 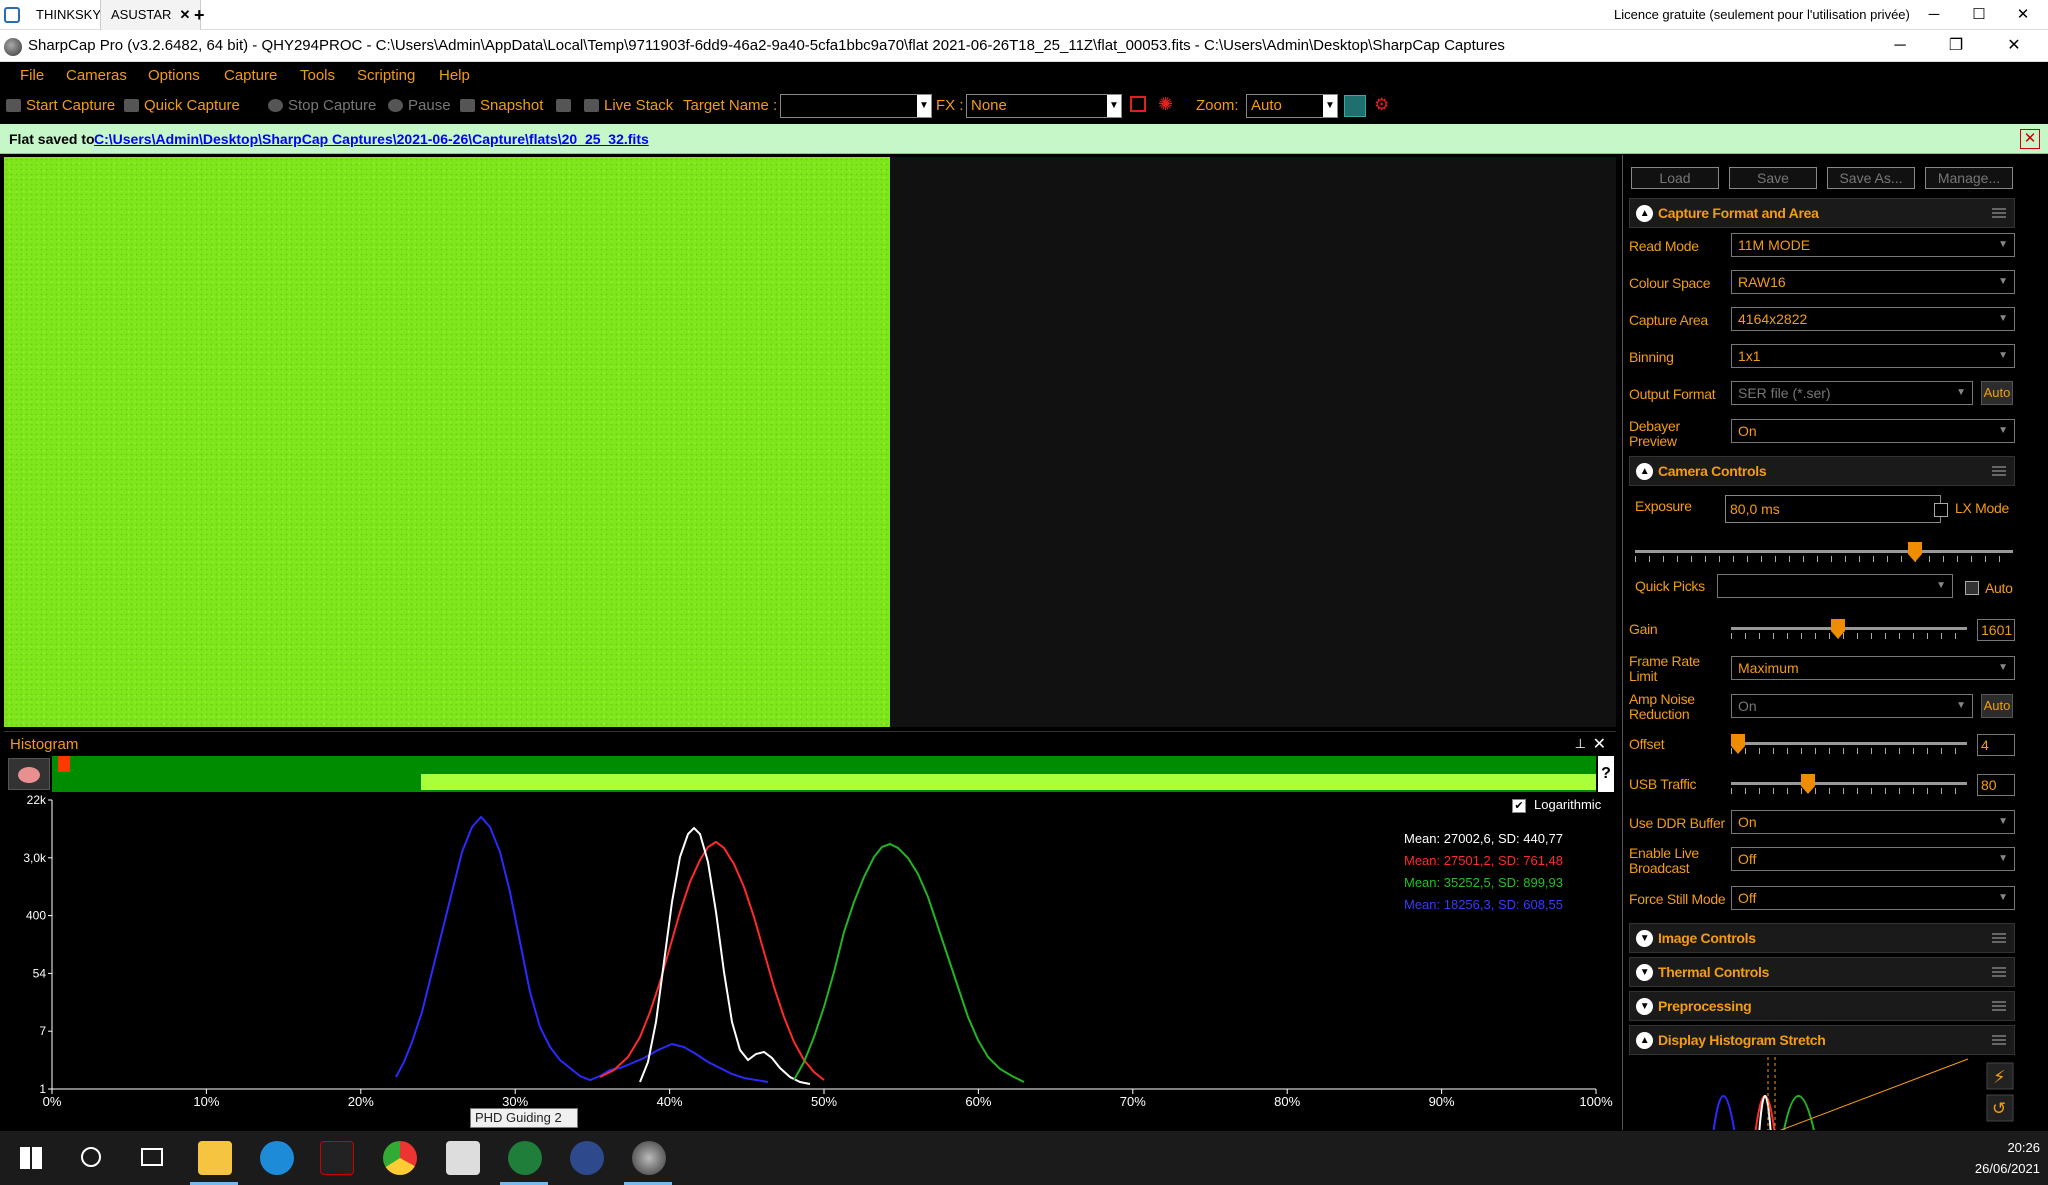 What do you see at coordinates (1292, 106) in the screenshot?
I see `zoom-combo: Auto ▼` at bounding box center [1292, 106].